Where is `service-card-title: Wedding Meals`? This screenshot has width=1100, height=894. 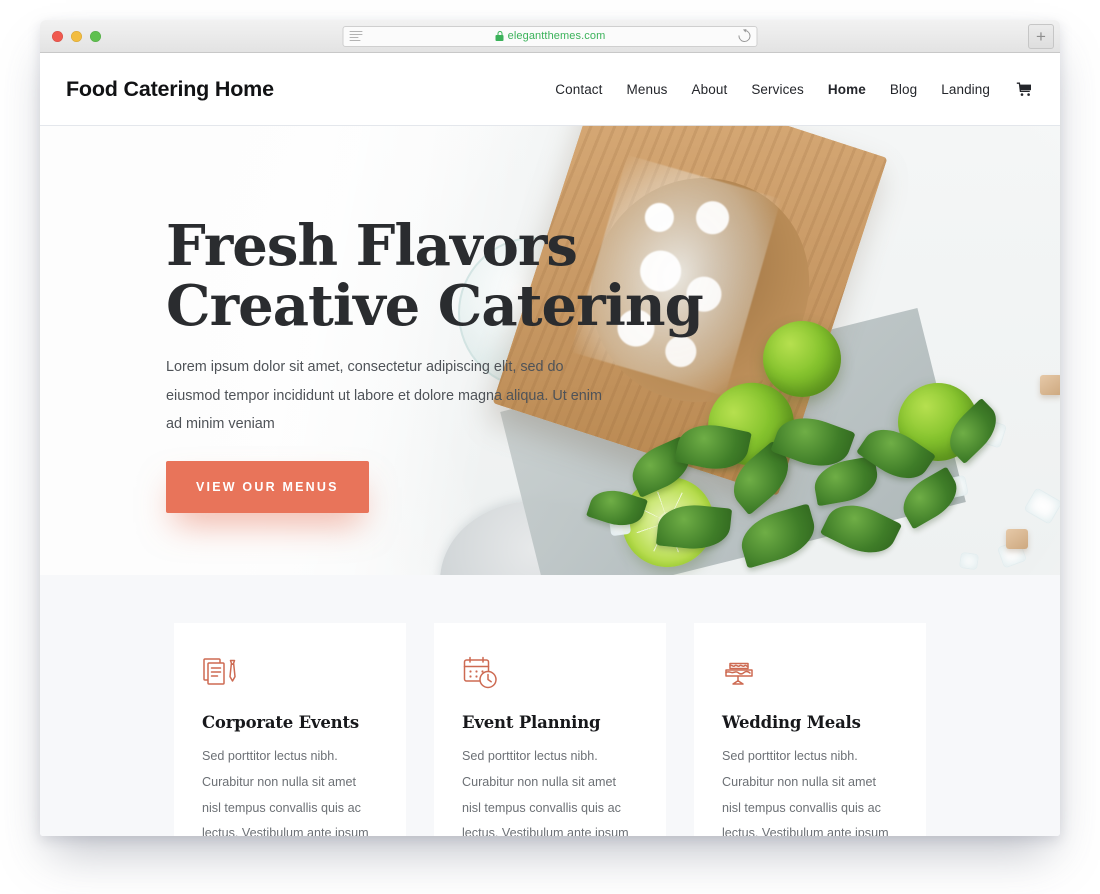 service-card-title: Wedding Meals is located at coordinates (791, 722).